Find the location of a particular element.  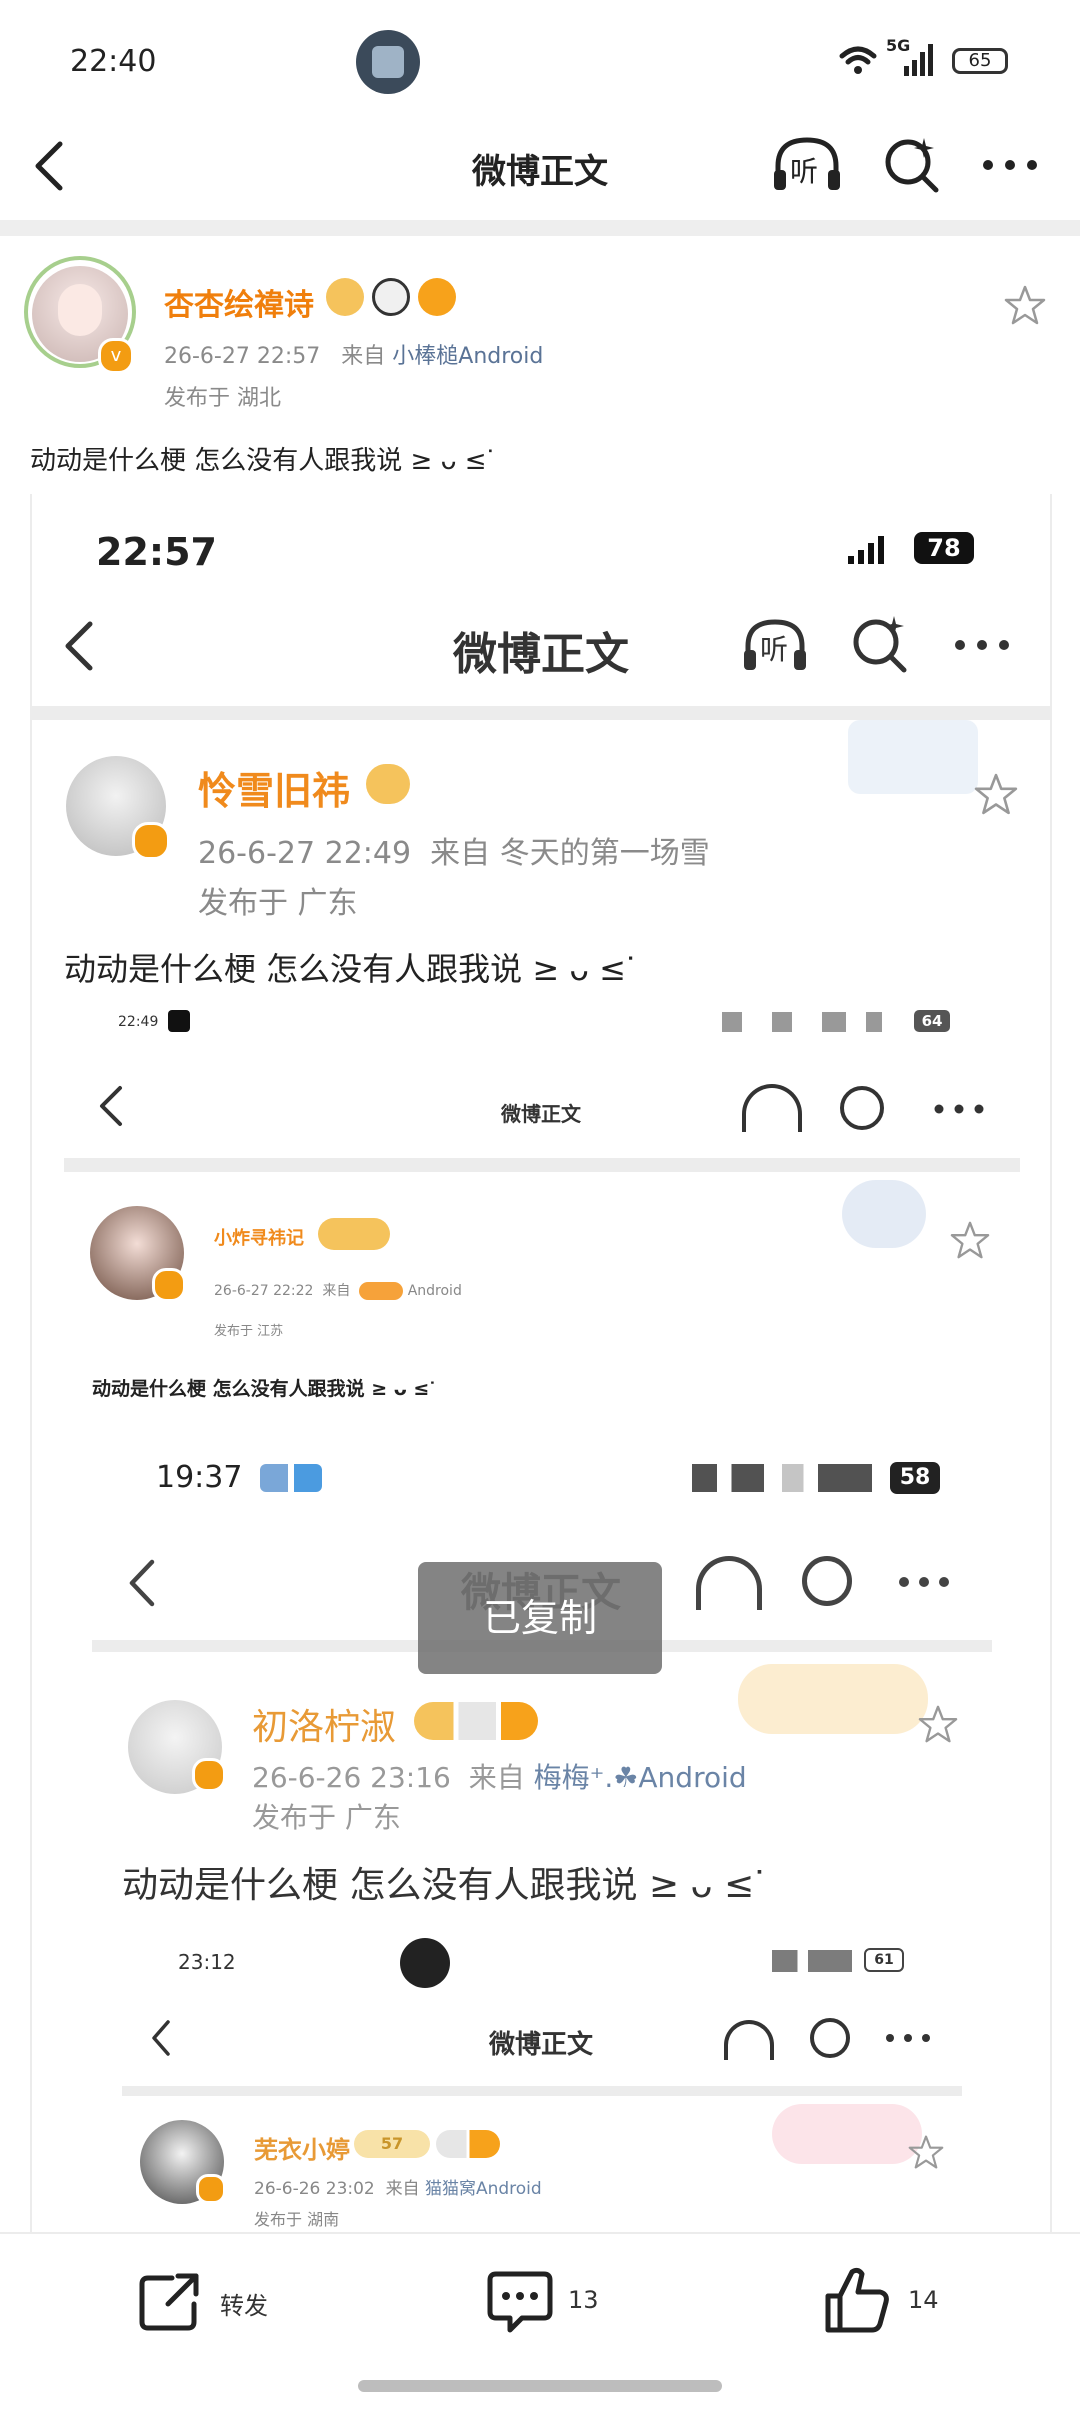

embed4-from-label: 来自 is located at coordinates (402, 2189).